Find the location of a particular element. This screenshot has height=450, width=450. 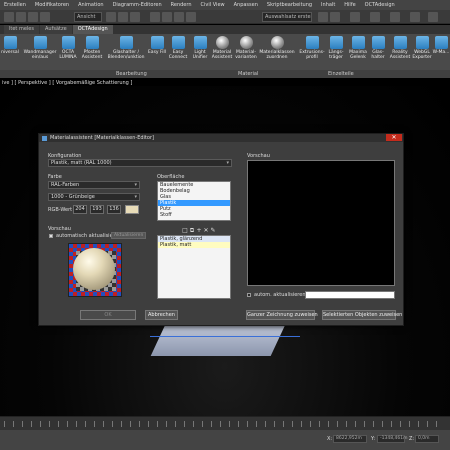

post-icon is located at coordinates (92, 42).